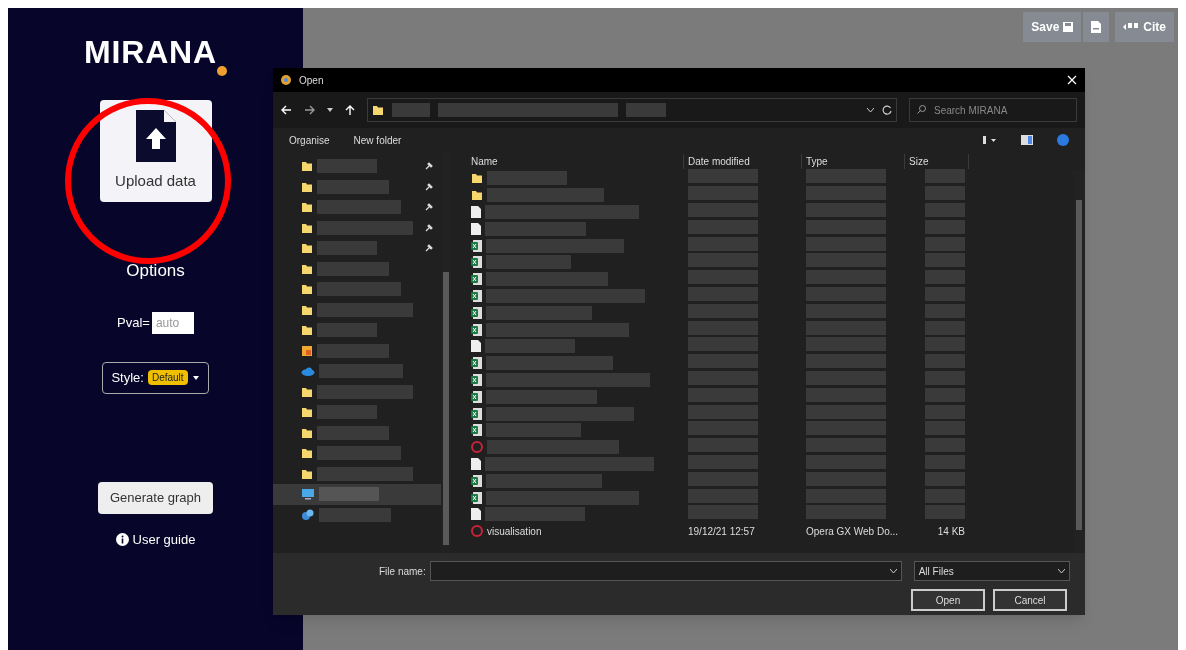 The height and width of the screenshot is (650, 1186). Describe the element at coordinates (311, 80) in the screenshot. I see `dialog-title: Open` at that location.